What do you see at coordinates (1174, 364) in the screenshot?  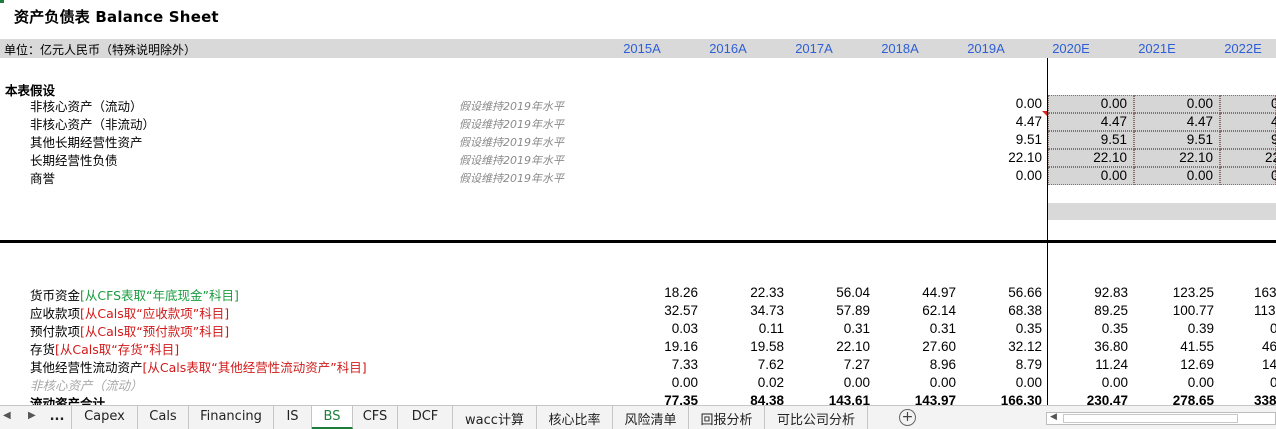 I see `cell-2021: 12.69` at bounding box center [1174, 364].